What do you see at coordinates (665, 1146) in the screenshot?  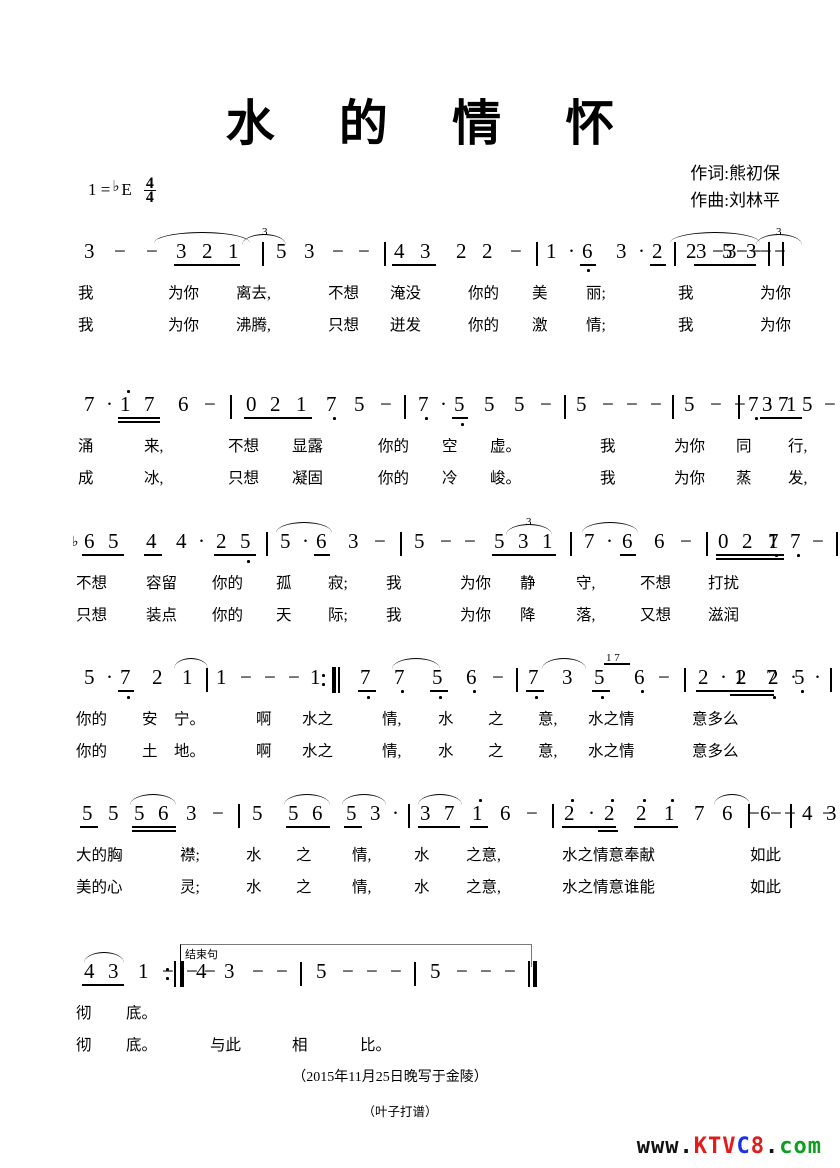 I see `watermark-www: www.` at bounding box center [665, 1146].